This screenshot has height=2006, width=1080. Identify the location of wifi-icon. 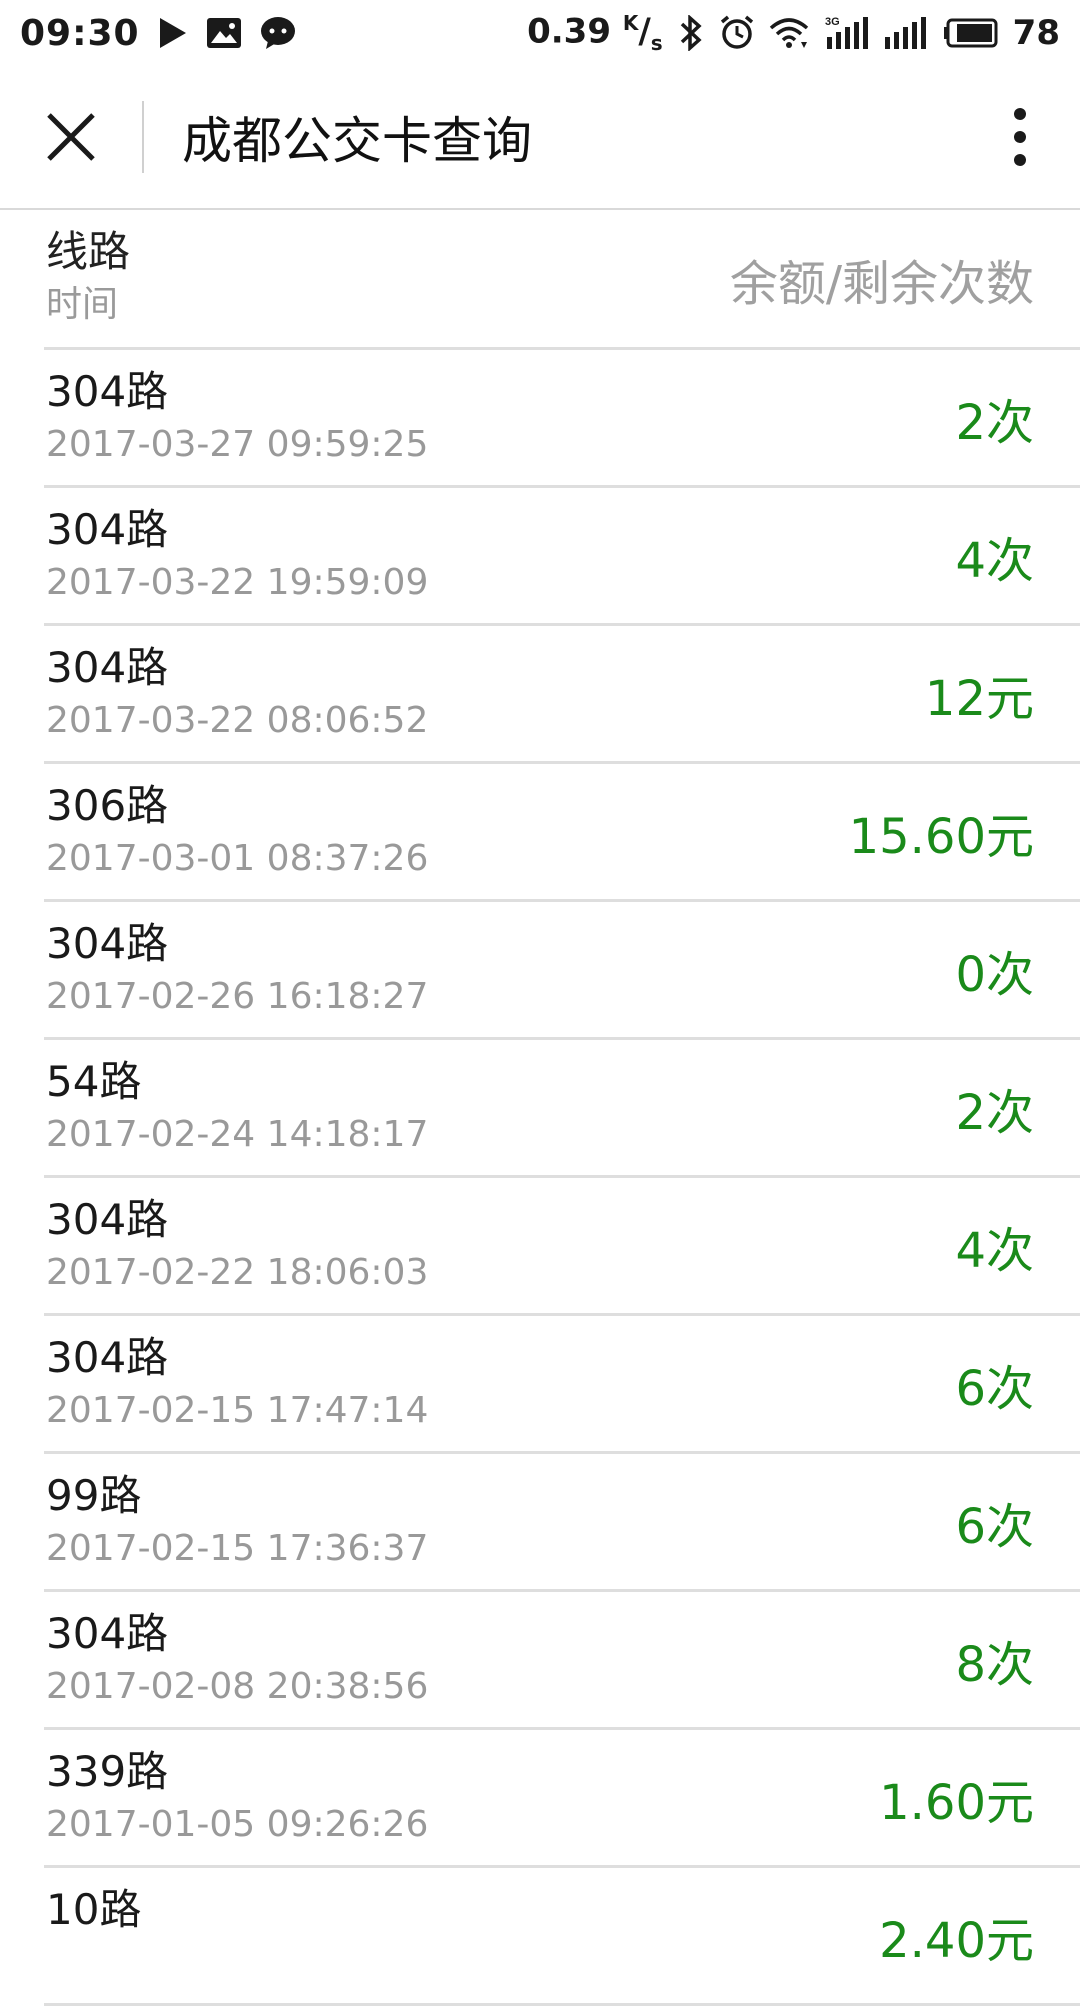
(789, 33).